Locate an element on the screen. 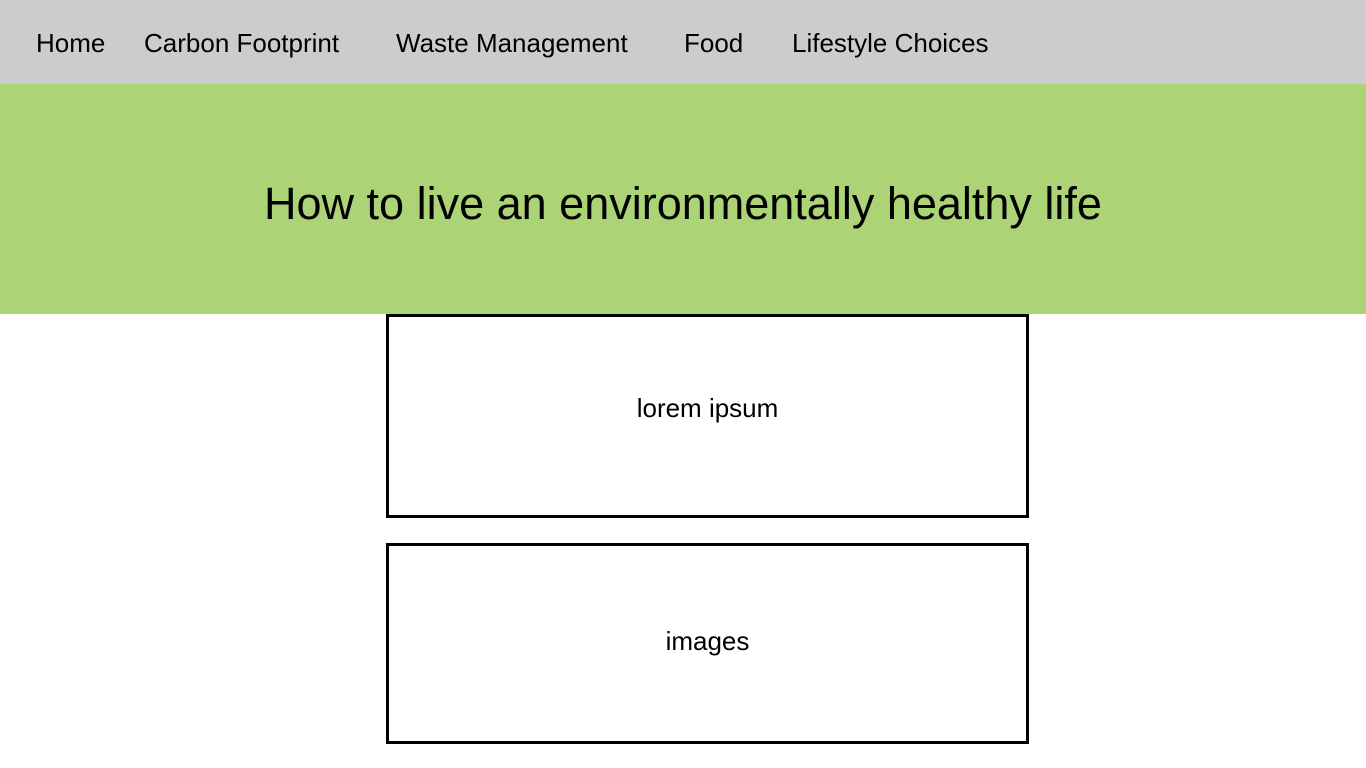 Image resolution: width=1366 pixels, height=768 pixels. nav-home: Home is located at coordinates (70, 43).